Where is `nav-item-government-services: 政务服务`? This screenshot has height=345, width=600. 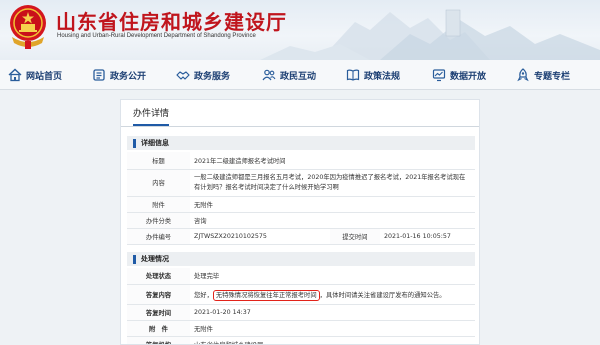 nav-item-government-services: 政务服务 is located at coordinates (203, 75).